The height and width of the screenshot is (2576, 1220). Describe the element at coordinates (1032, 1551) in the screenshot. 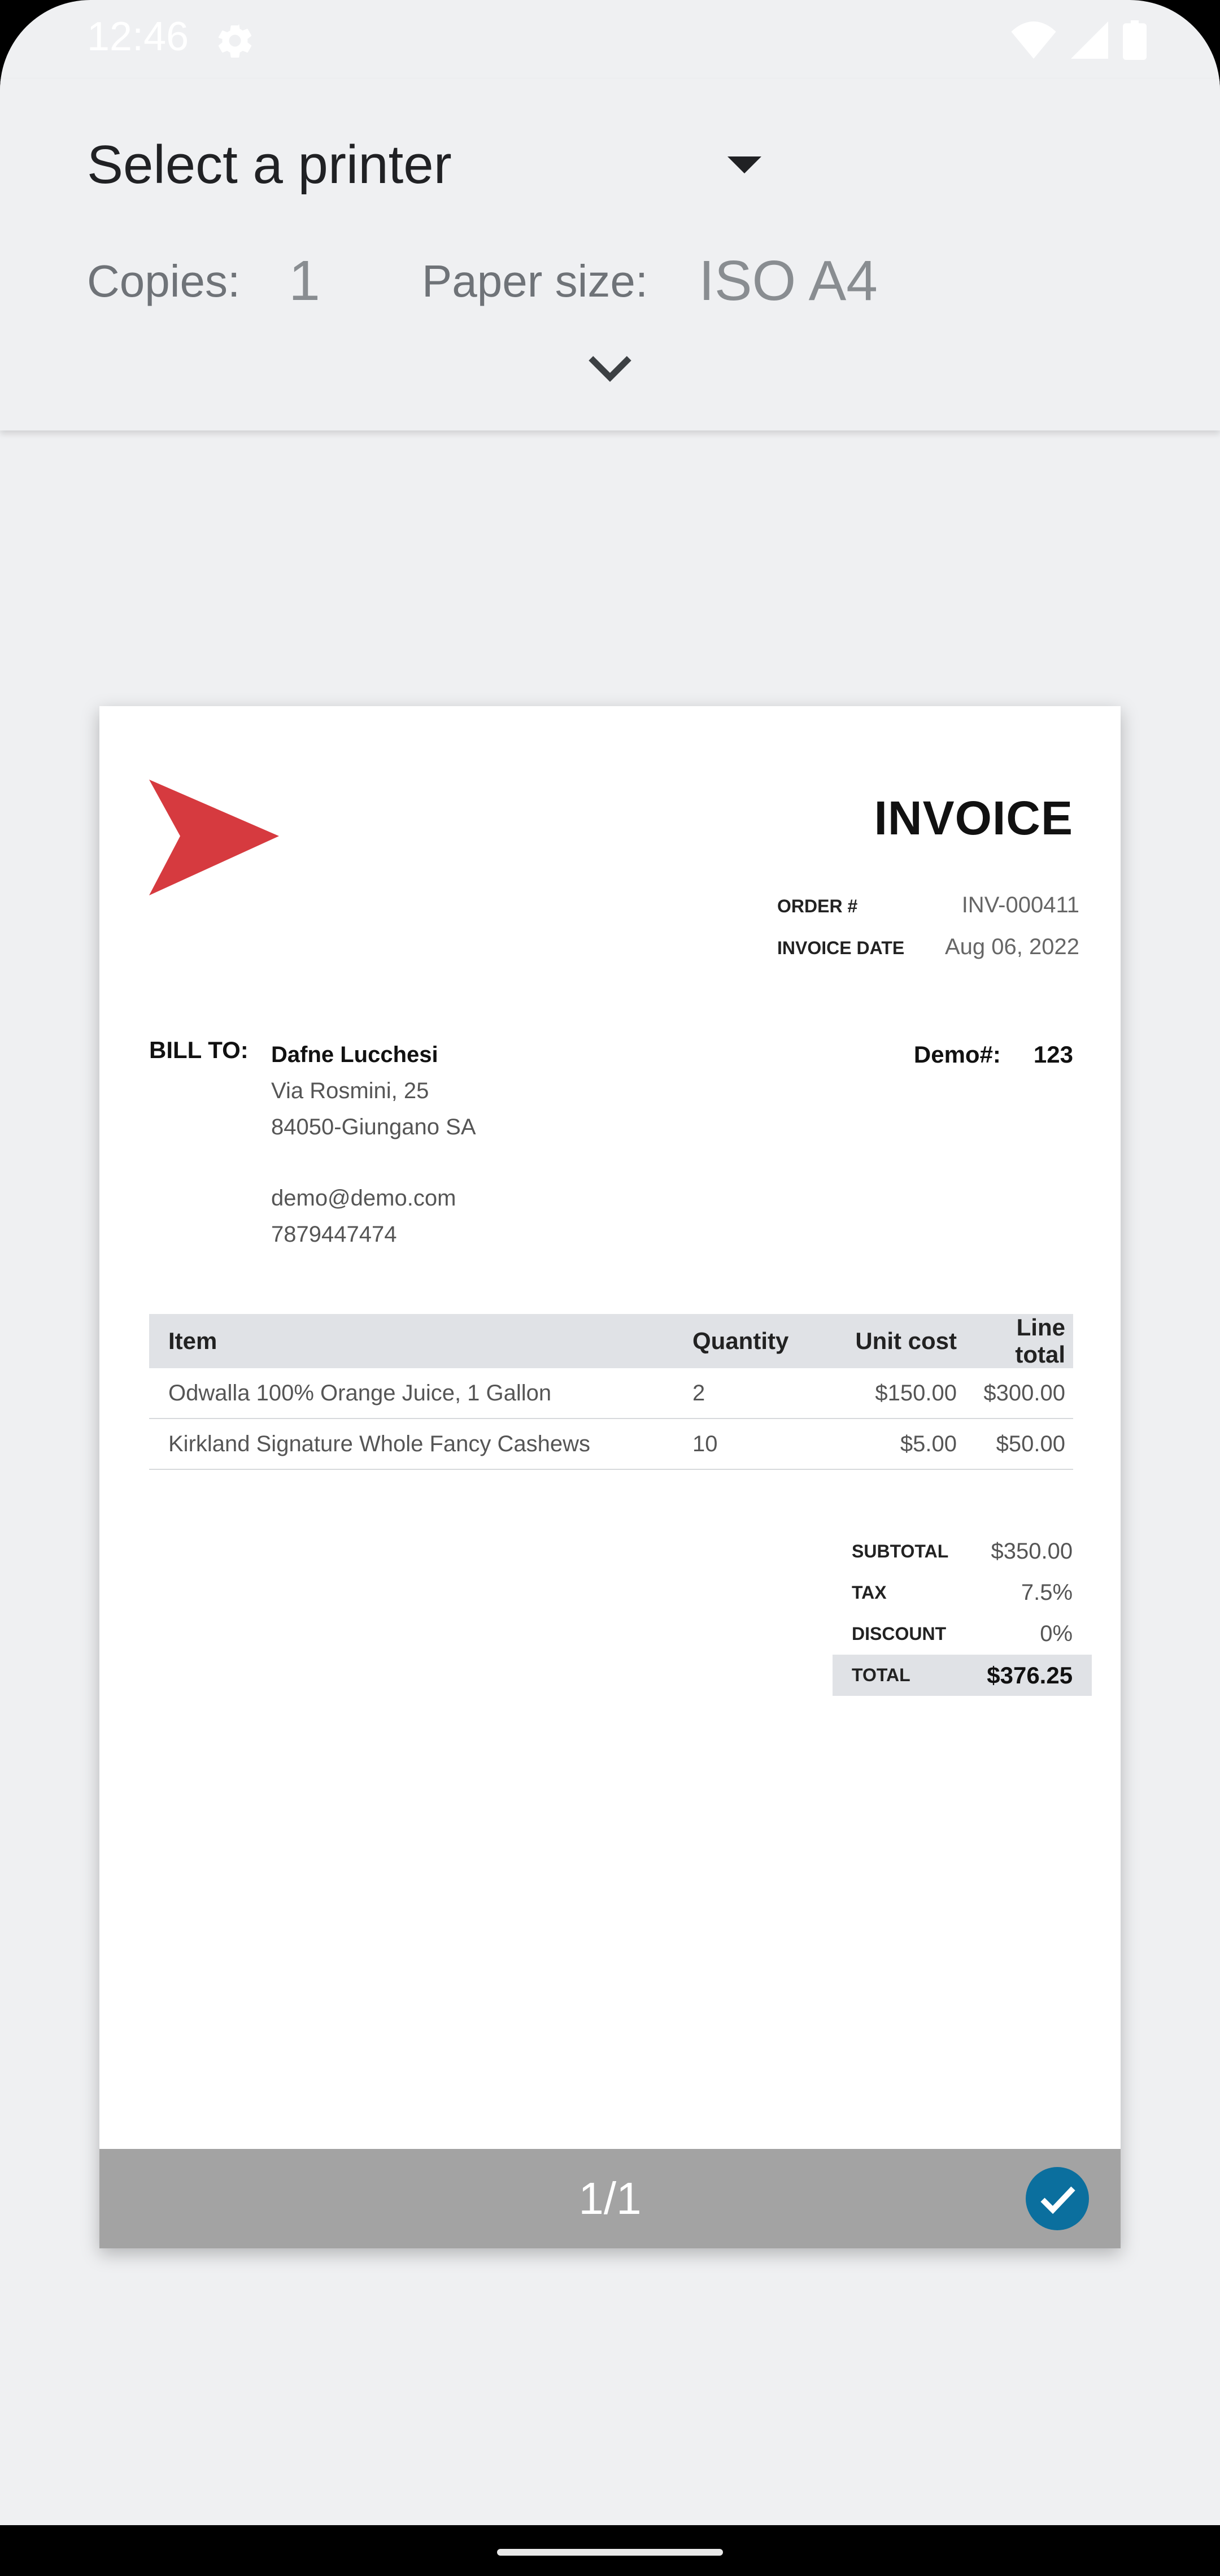

I see `subtotal-value: $350.00` at that location.